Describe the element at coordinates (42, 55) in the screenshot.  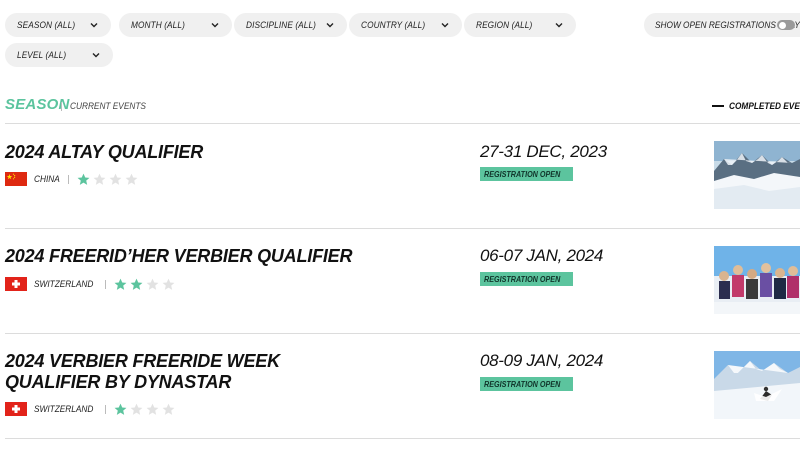
I see `level-filter-label: LEVEL (ALL)` at that location.